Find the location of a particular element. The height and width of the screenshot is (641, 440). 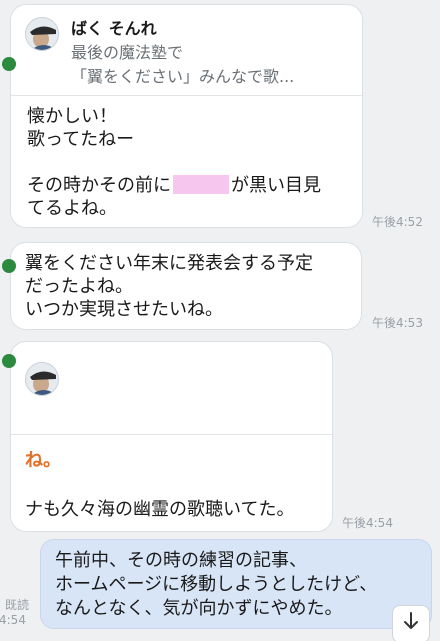

read-receipt: 既読 4:54 is located at coordinates (15, 613).